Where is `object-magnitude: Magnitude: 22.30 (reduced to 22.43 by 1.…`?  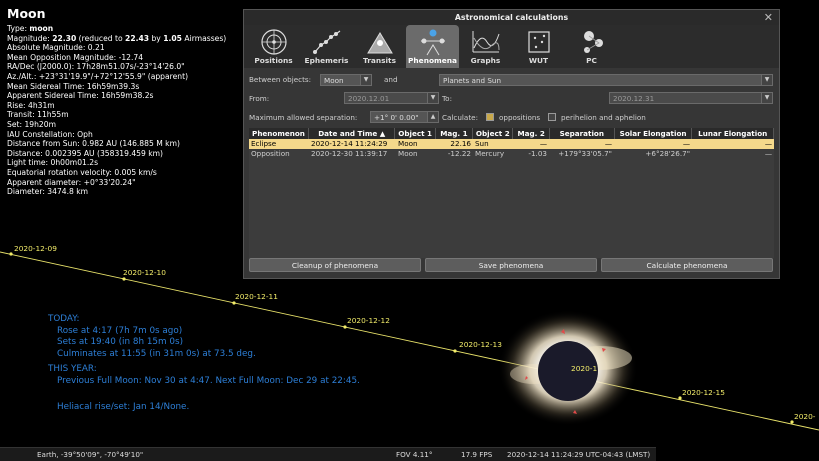 object-magnitude: Magnitude: 22.30 (reduced to 22.43 by 1.… is located at coordinates (117, 38).